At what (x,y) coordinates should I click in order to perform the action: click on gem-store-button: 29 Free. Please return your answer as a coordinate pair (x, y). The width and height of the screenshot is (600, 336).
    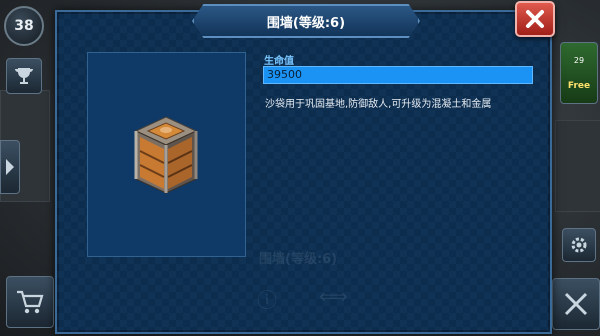
    Looking at the image, I should click on (579, 73).